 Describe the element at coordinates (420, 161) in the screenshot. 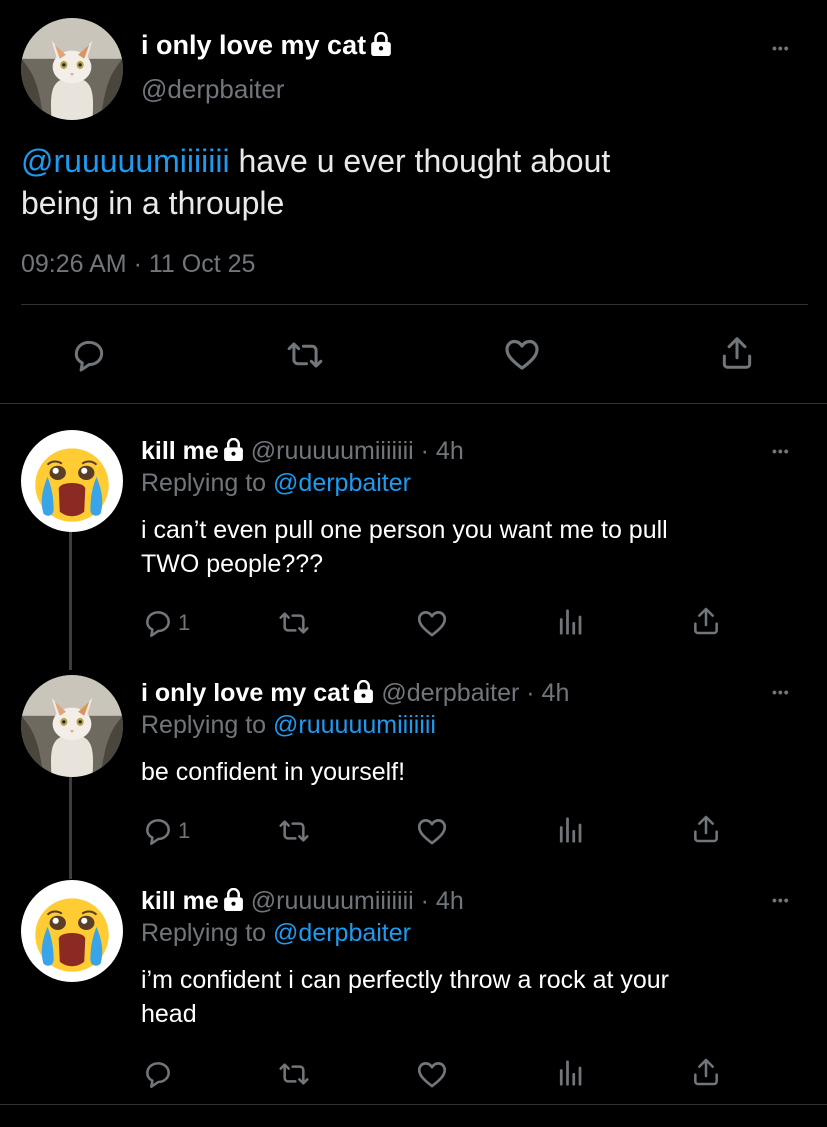

I see `tweet-text-line1: have u ever thought about` at that location.